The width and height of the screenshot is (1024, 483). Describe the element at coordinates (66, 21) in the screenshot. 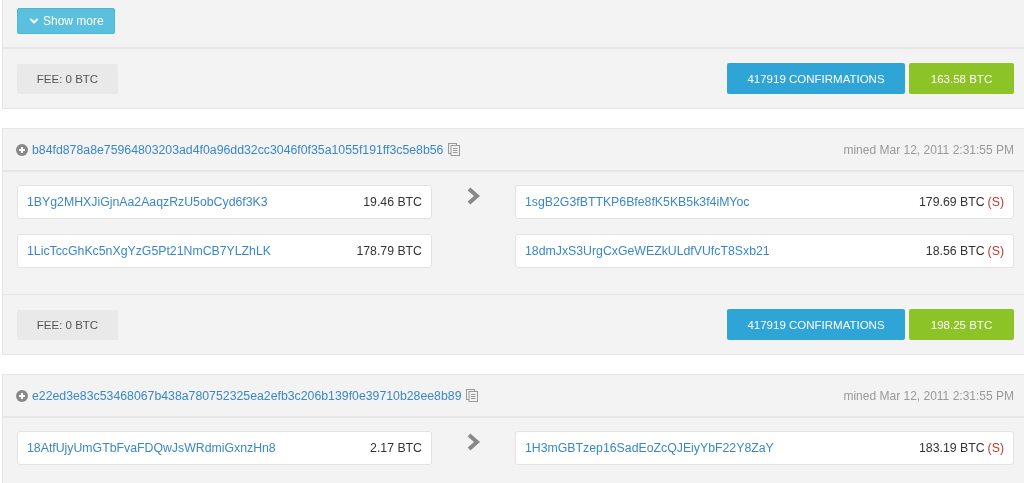

I see `show-more-button: Show more` at that location.